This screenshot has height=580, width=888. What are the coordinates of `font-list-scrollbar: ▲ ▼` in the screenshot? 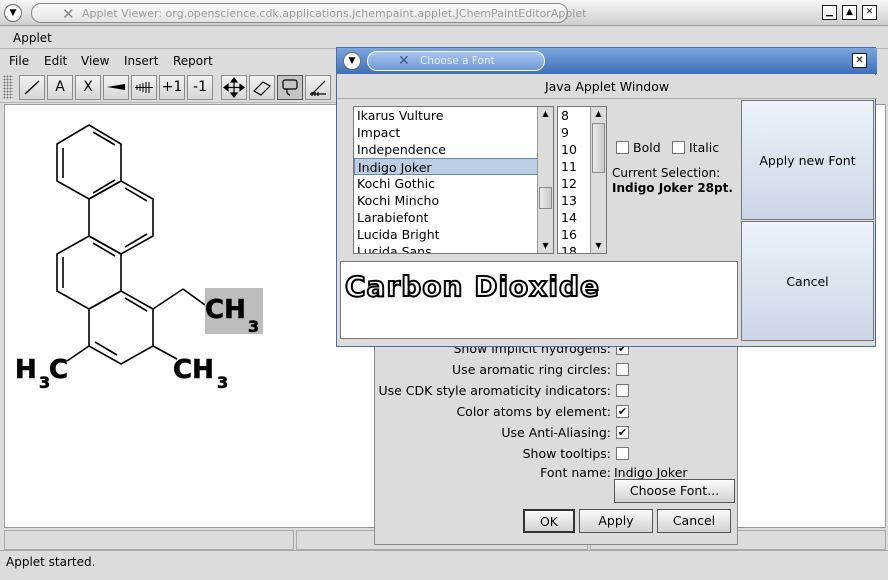 It's located at (545, 180).